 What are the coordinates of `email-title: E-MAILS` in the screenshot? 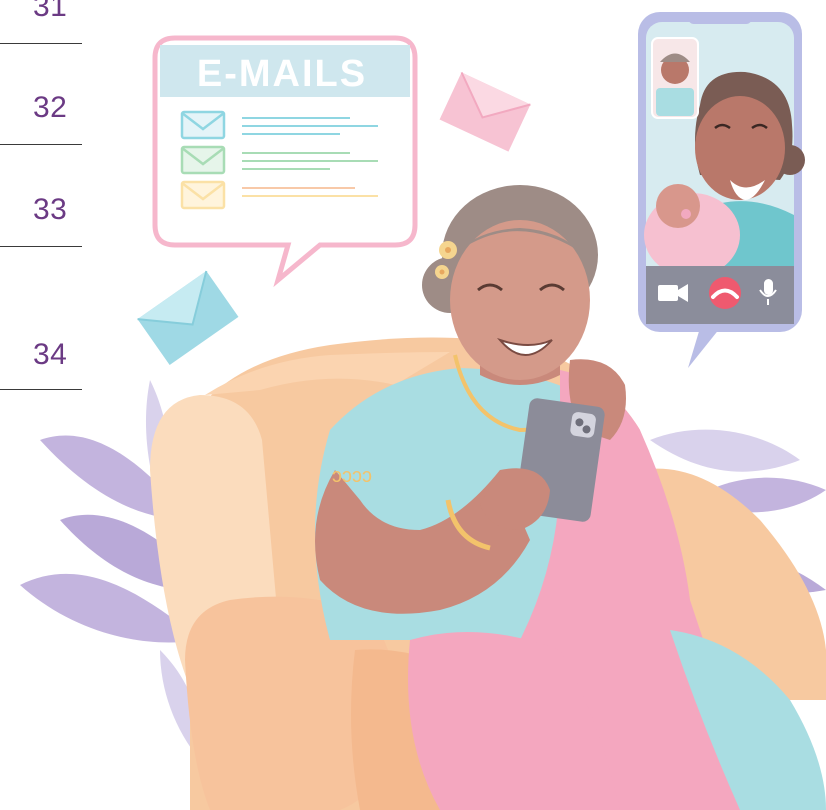 It's located at (282, 74).